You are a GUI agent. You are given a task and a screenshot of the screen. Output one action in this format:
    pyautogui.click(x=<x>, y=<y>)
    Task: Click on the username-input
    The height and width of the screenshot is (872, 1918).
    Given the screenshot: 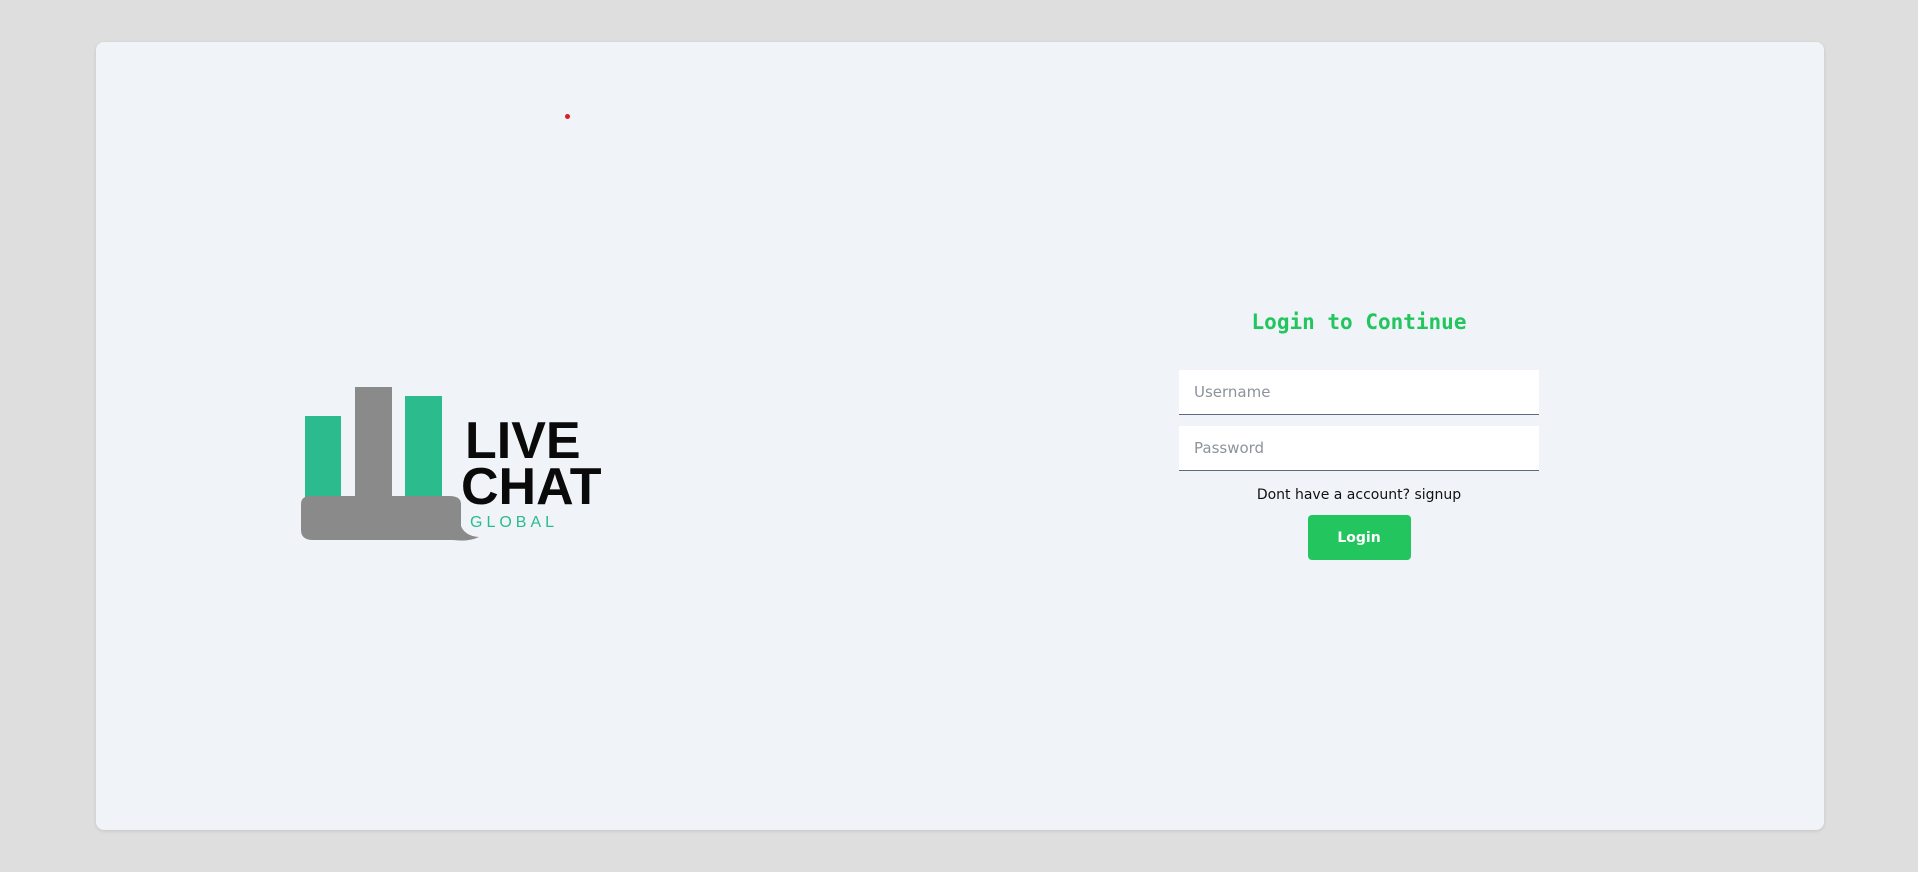 What is the action you would take?
    pyautogui.click(x=1359, y=392)
    